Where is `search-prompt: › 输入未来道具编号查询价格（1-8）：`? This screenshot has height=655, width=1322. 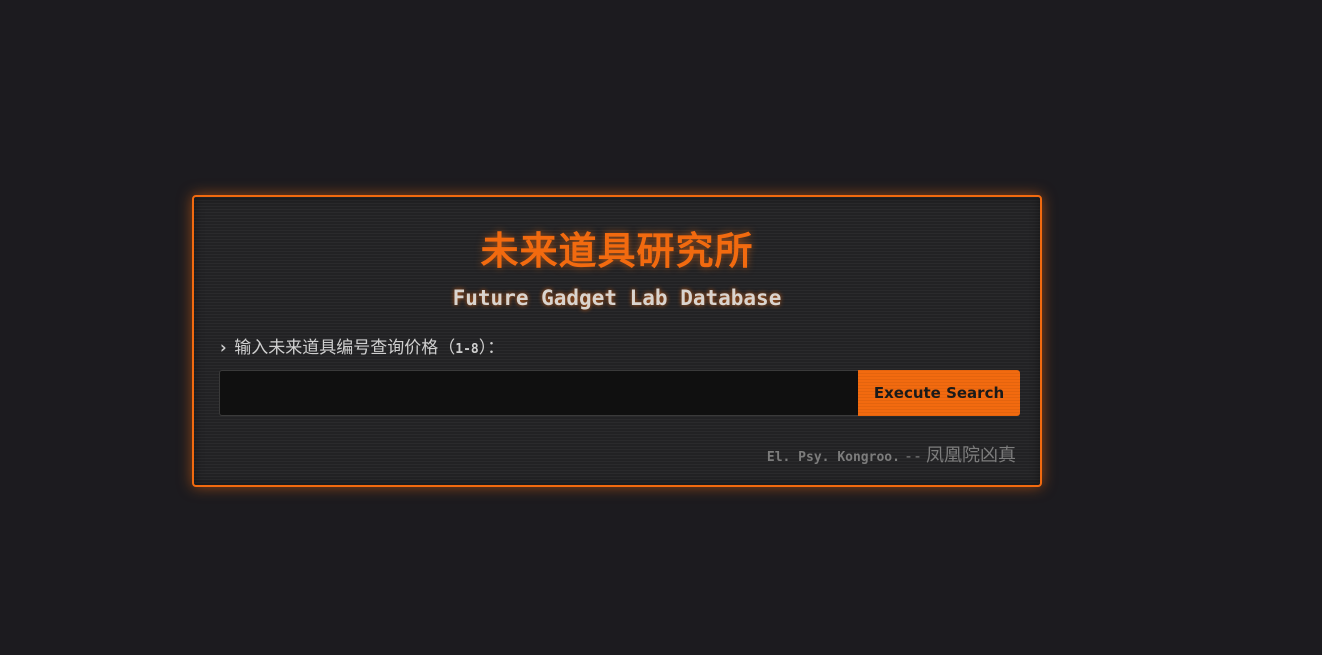 search-prompt: › 输入未来道具编号查询价格（1-8）： is located at coordinates (361, 349).